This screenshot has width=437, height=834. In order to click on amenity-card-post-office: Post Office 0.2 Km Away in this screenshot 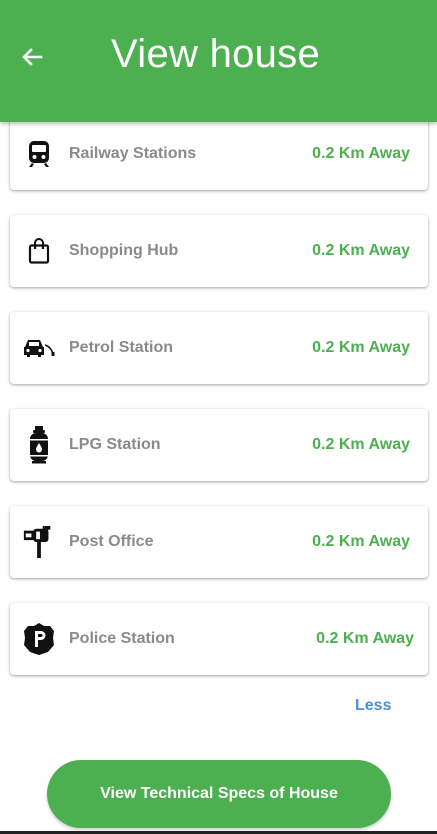, I will do `click(219, 542)`.